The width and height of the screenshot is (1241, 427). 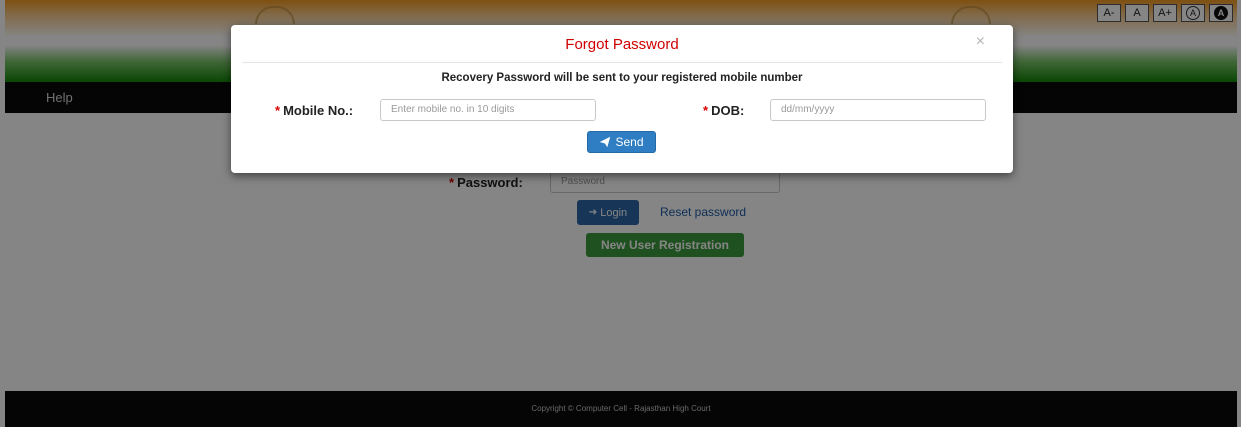 I want to click on mobile-input: Enter mobile no. in 10 digits, so click(x=488, y=110).